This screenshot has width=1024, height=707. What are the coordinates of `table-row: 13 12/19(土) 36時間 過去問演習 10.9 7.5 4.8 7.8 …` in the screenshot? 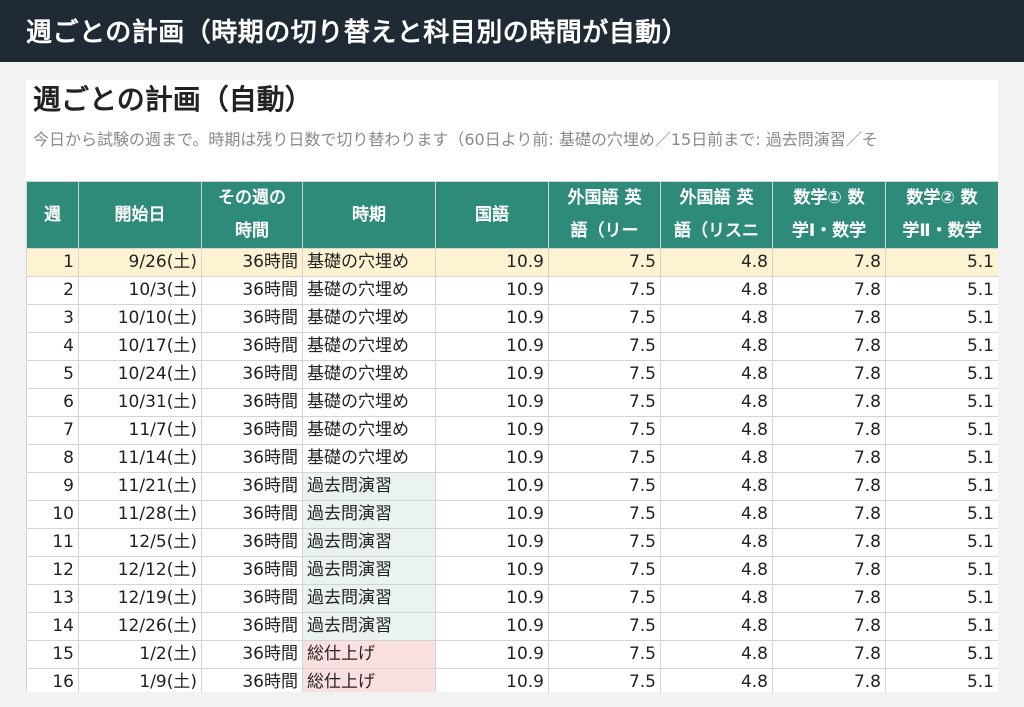 It's located at (512, 598).